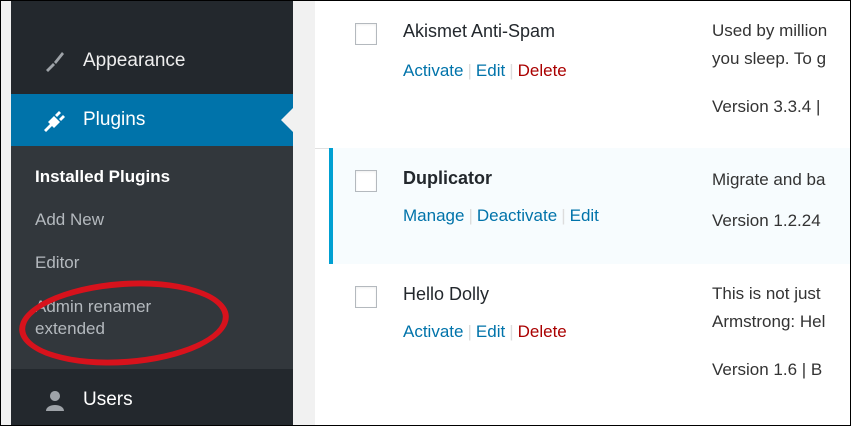 Image resolution: width=851 pixels, height=426 pixels. What do you see at coordinates (448, 178) in the screenshot?
I see `plugin-name: Duplicator` at bounding box center [448, 178].